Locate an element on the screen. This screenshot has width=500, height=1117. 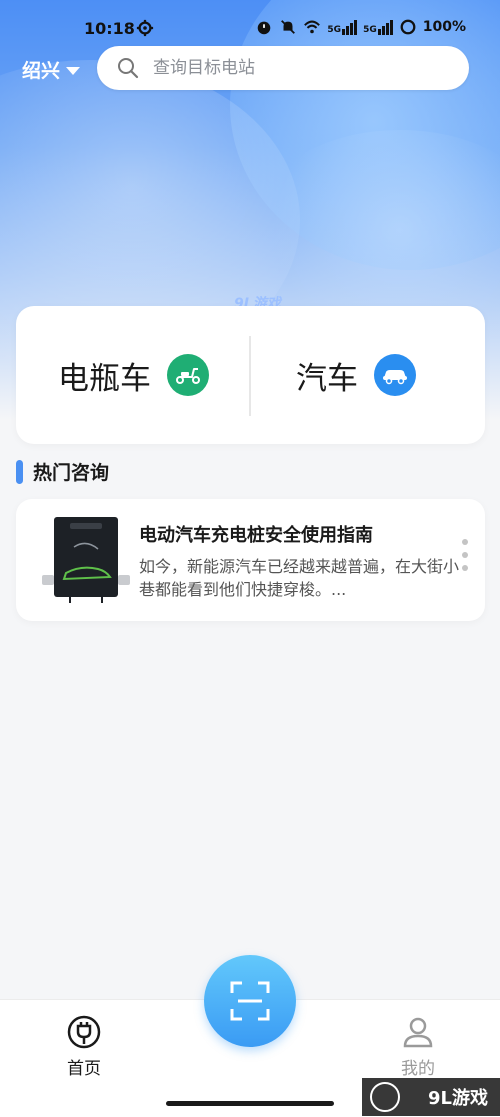
news-thumbnail is located at coordinates (86, 559).